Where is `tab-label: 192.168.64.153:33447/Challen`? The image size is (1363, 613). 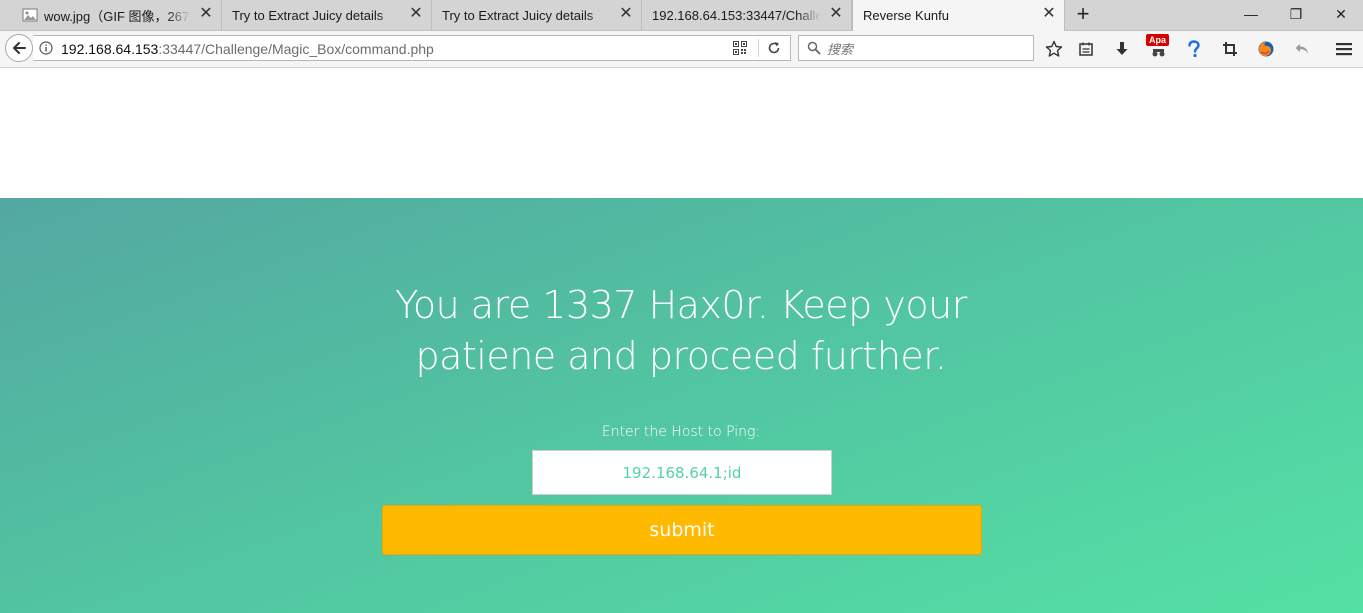
tab-label: 192.168.64.153:33447/Challen is located at coordinates (736, 15).